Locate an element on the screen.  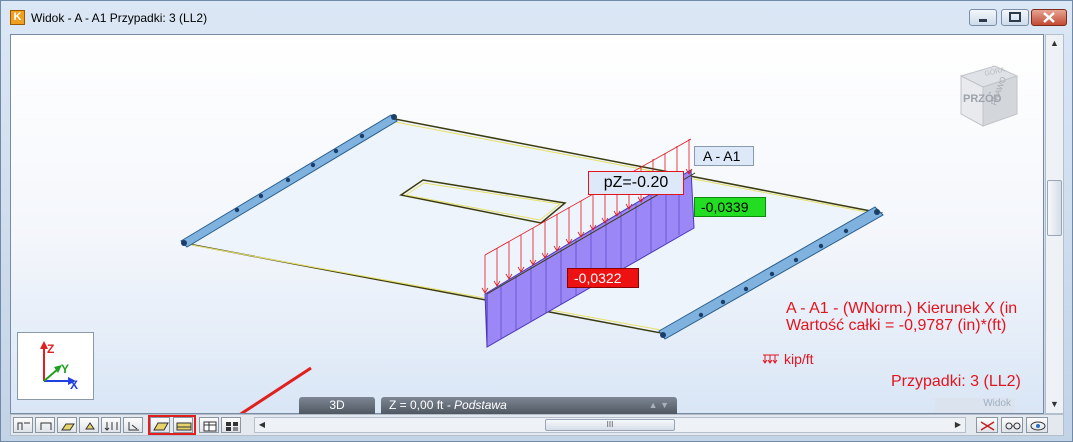
level-arrows-icon: ▲ ▼ is located at coordinates (659, 405).